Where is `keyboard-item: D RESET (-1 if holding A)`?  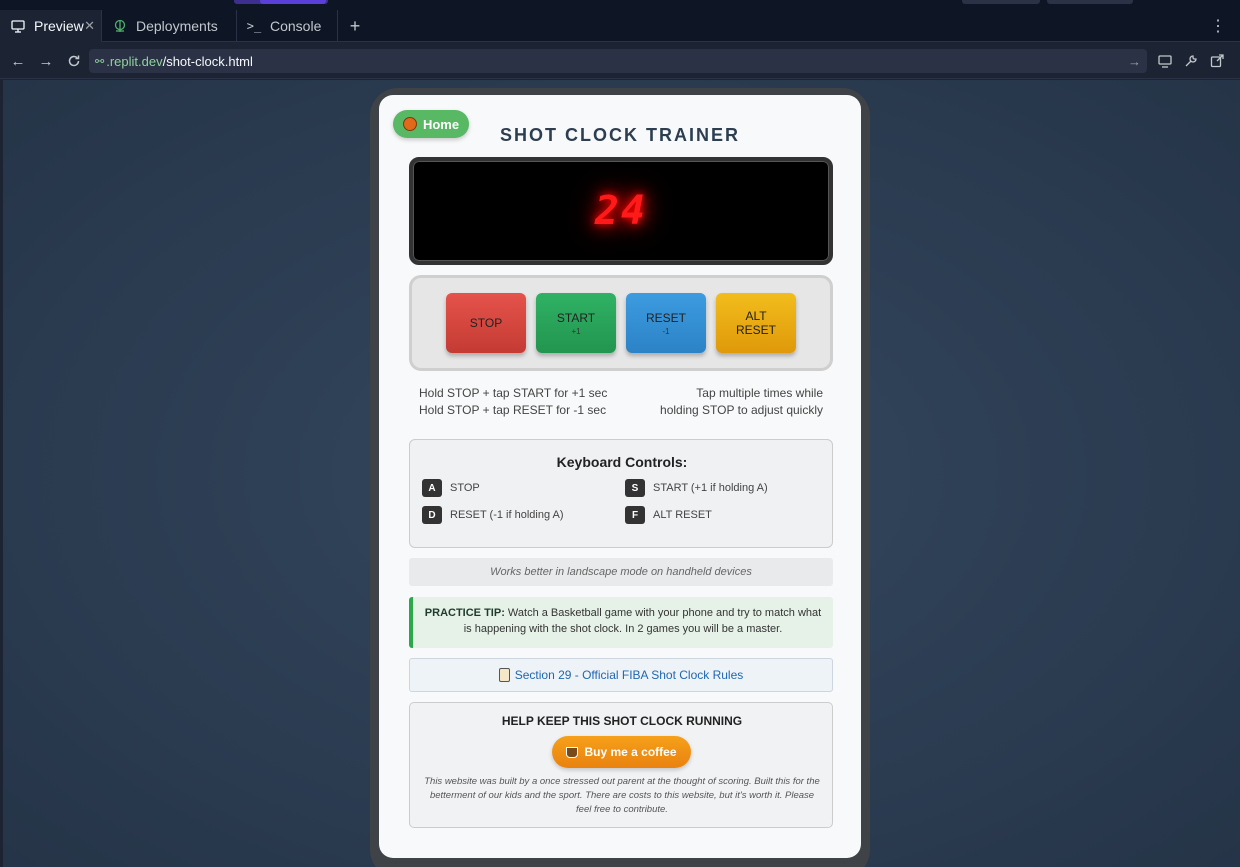
keyboard-item: D RESET (-1 if holding A) is located at coordinates (493, 515).